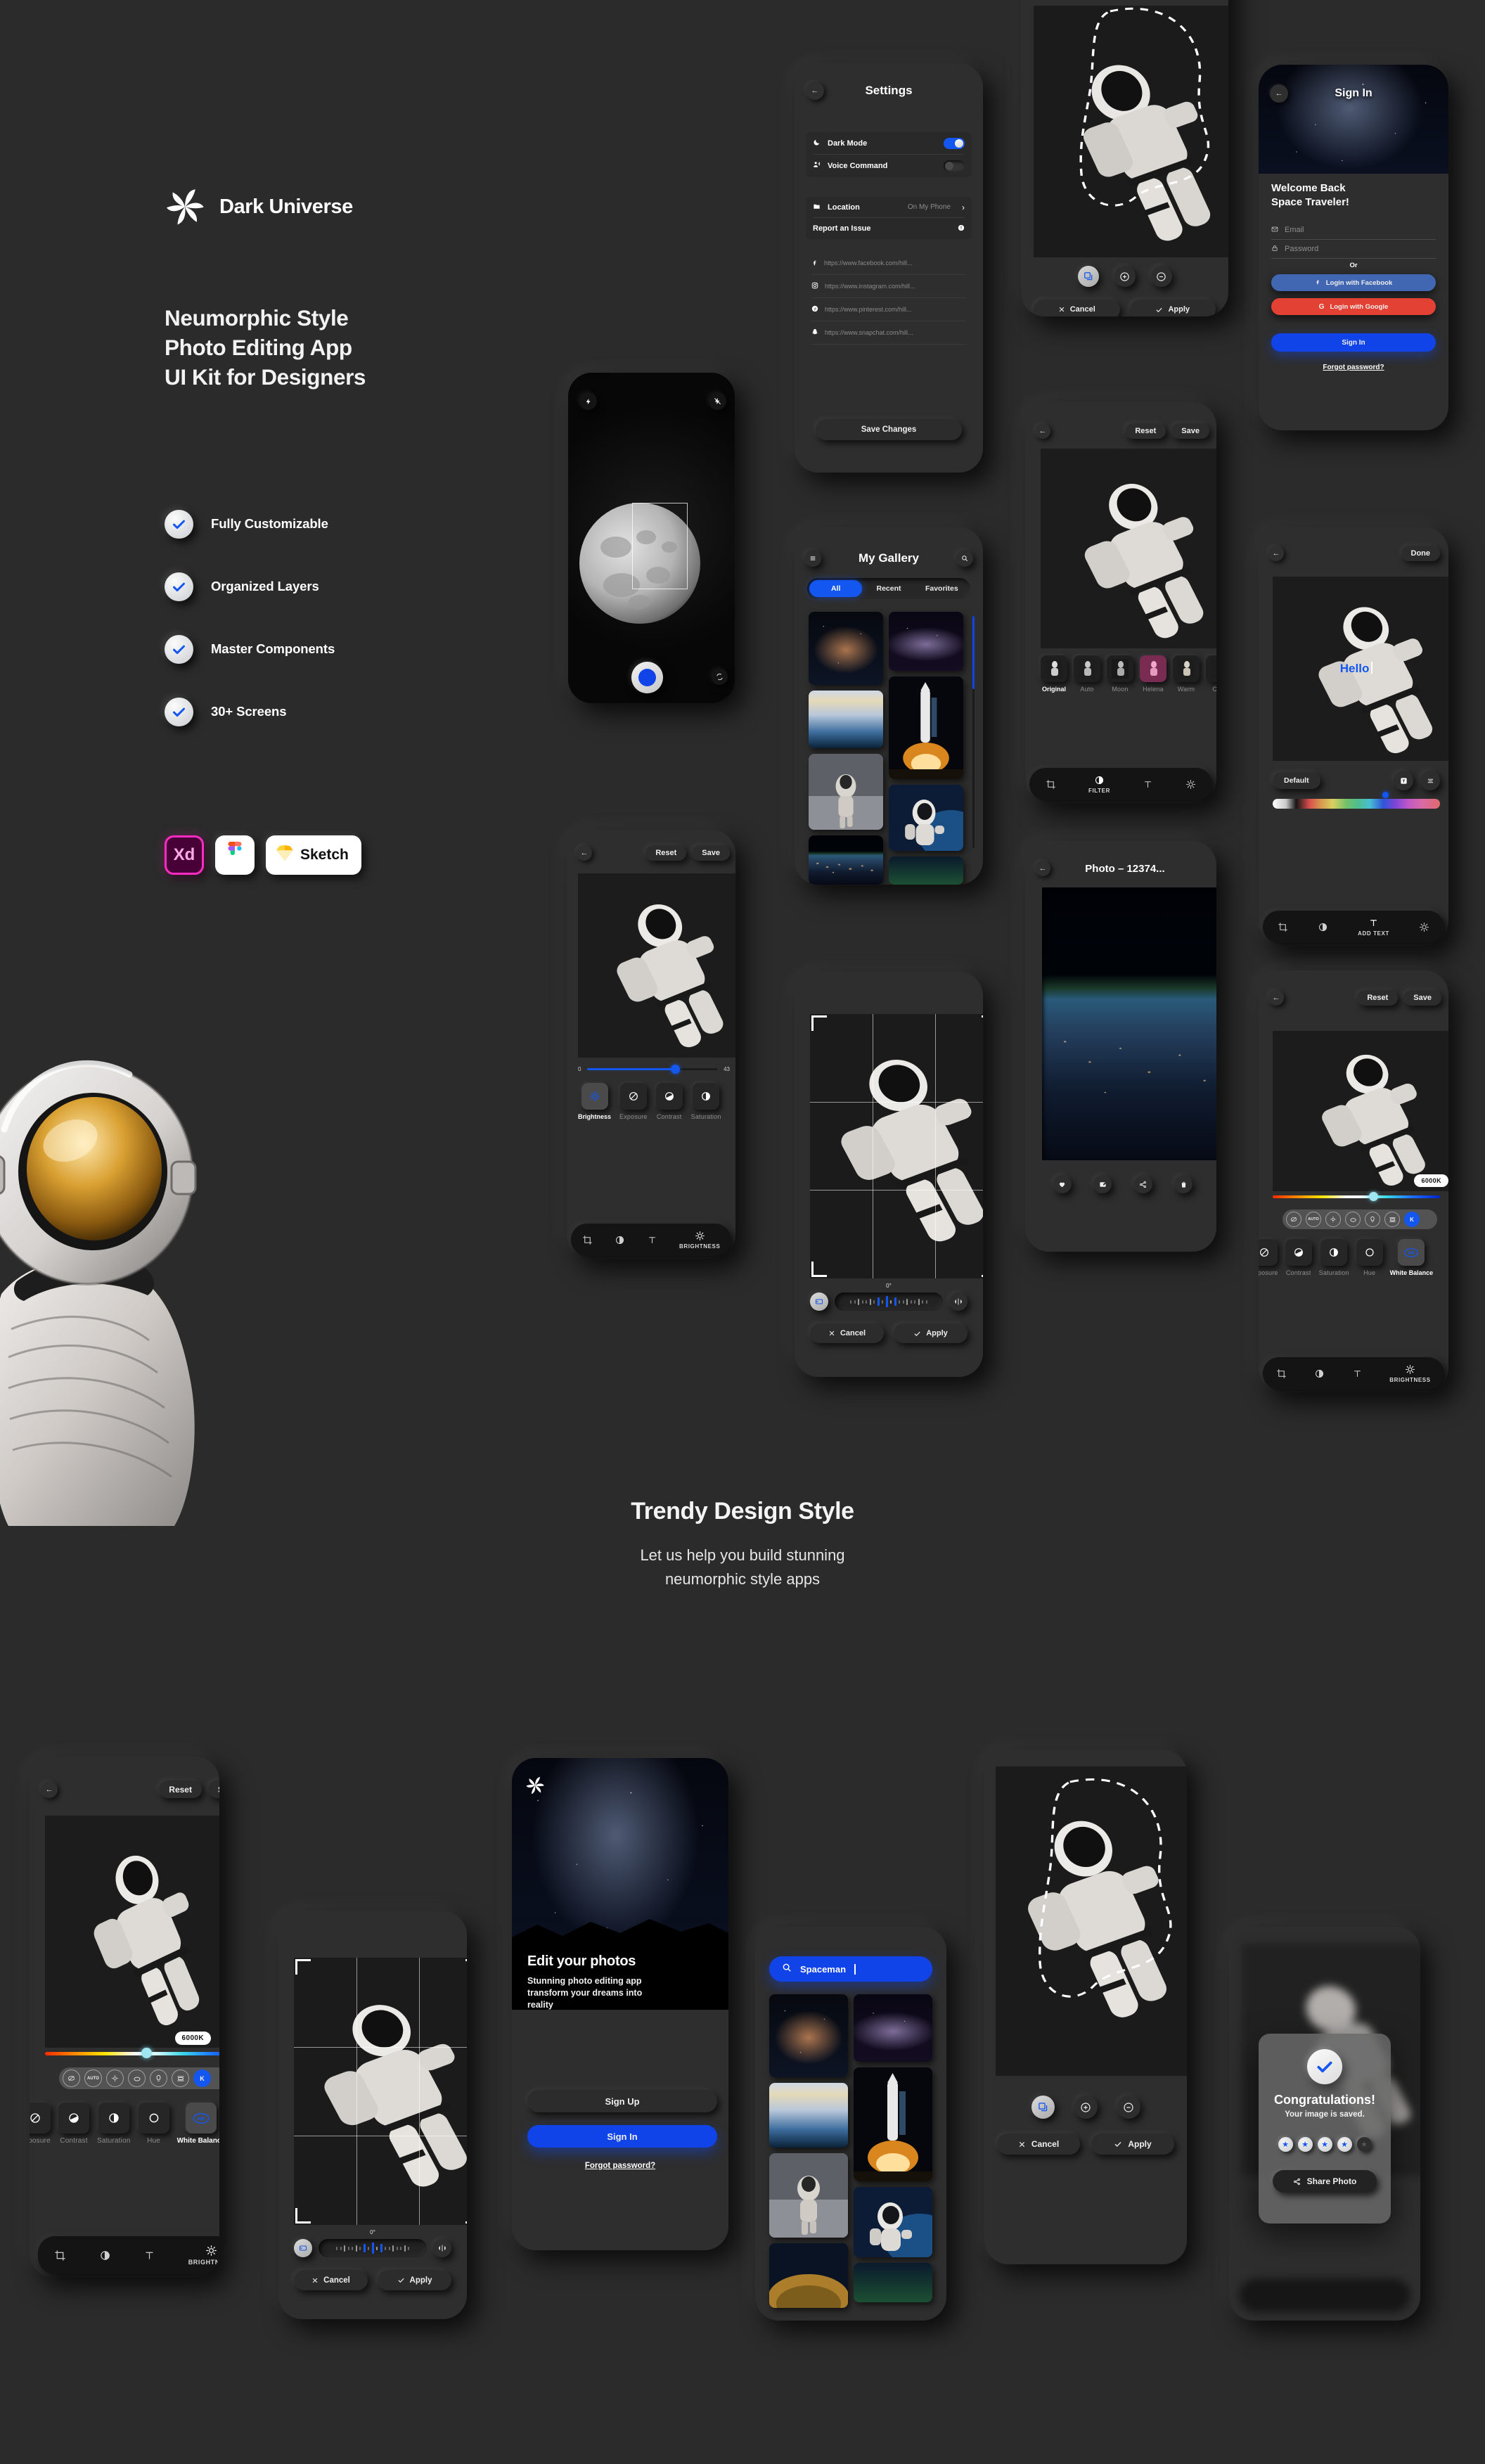 This screenshot has height=2464, width=1485. I want to click on filter-original: Original, so click(1054, 674).